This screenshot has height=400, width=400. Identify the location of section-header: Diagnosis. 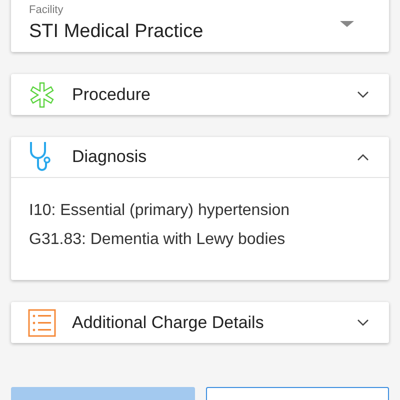
(200, 157).